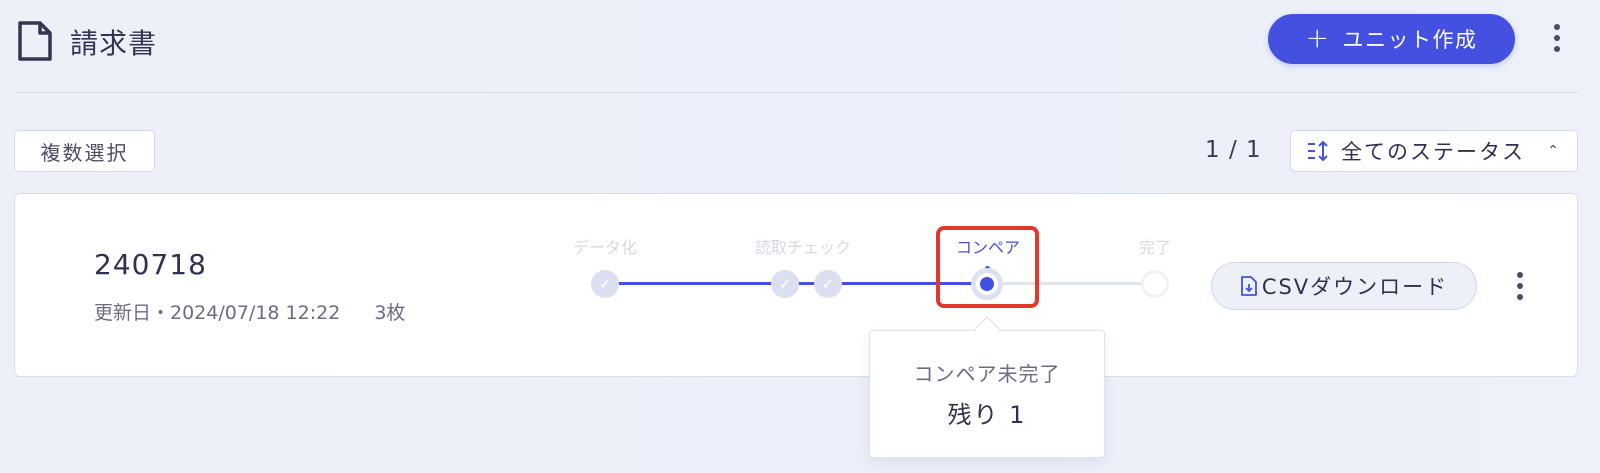 The image size is (1600, 473). I want to click on plus-icon: +, so click(1318, 37).